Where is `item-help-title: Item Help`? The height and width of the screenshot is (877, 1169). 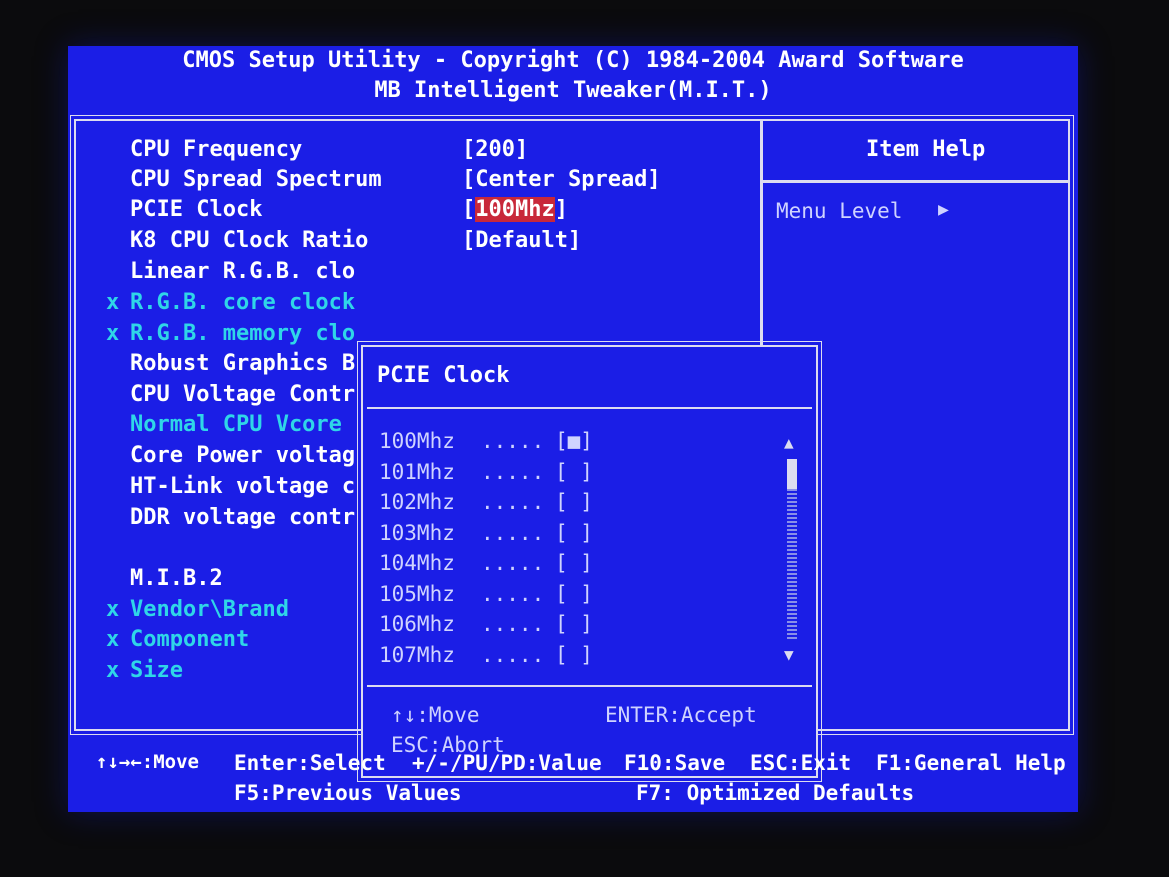
item-help-title: Item Help is located at coordinates (926, 149).